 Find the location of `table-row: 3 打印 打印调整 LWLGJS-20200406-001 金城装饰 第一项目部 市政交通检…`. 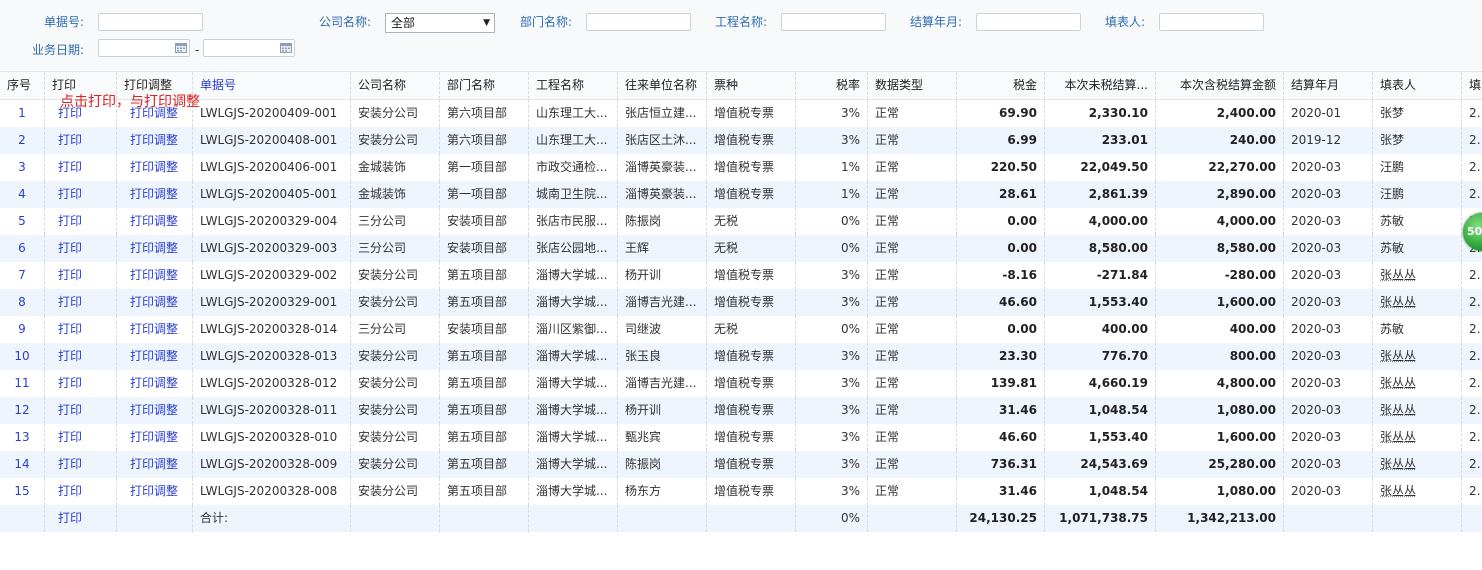

table-row: 3 打印 打印调整 LWLGJS-20200406-001 金城装饰 第一项目部 市政交通检… is located at coordinates (741, 167).